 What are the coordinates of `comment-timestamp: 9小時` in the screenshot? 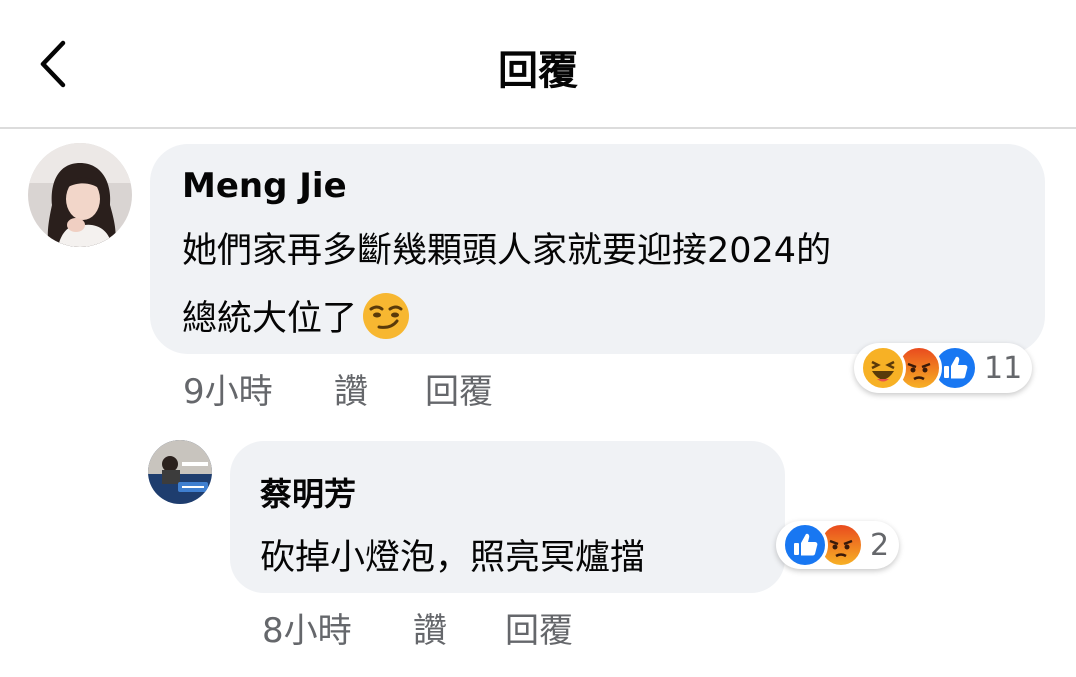 It's located at (228, 388).